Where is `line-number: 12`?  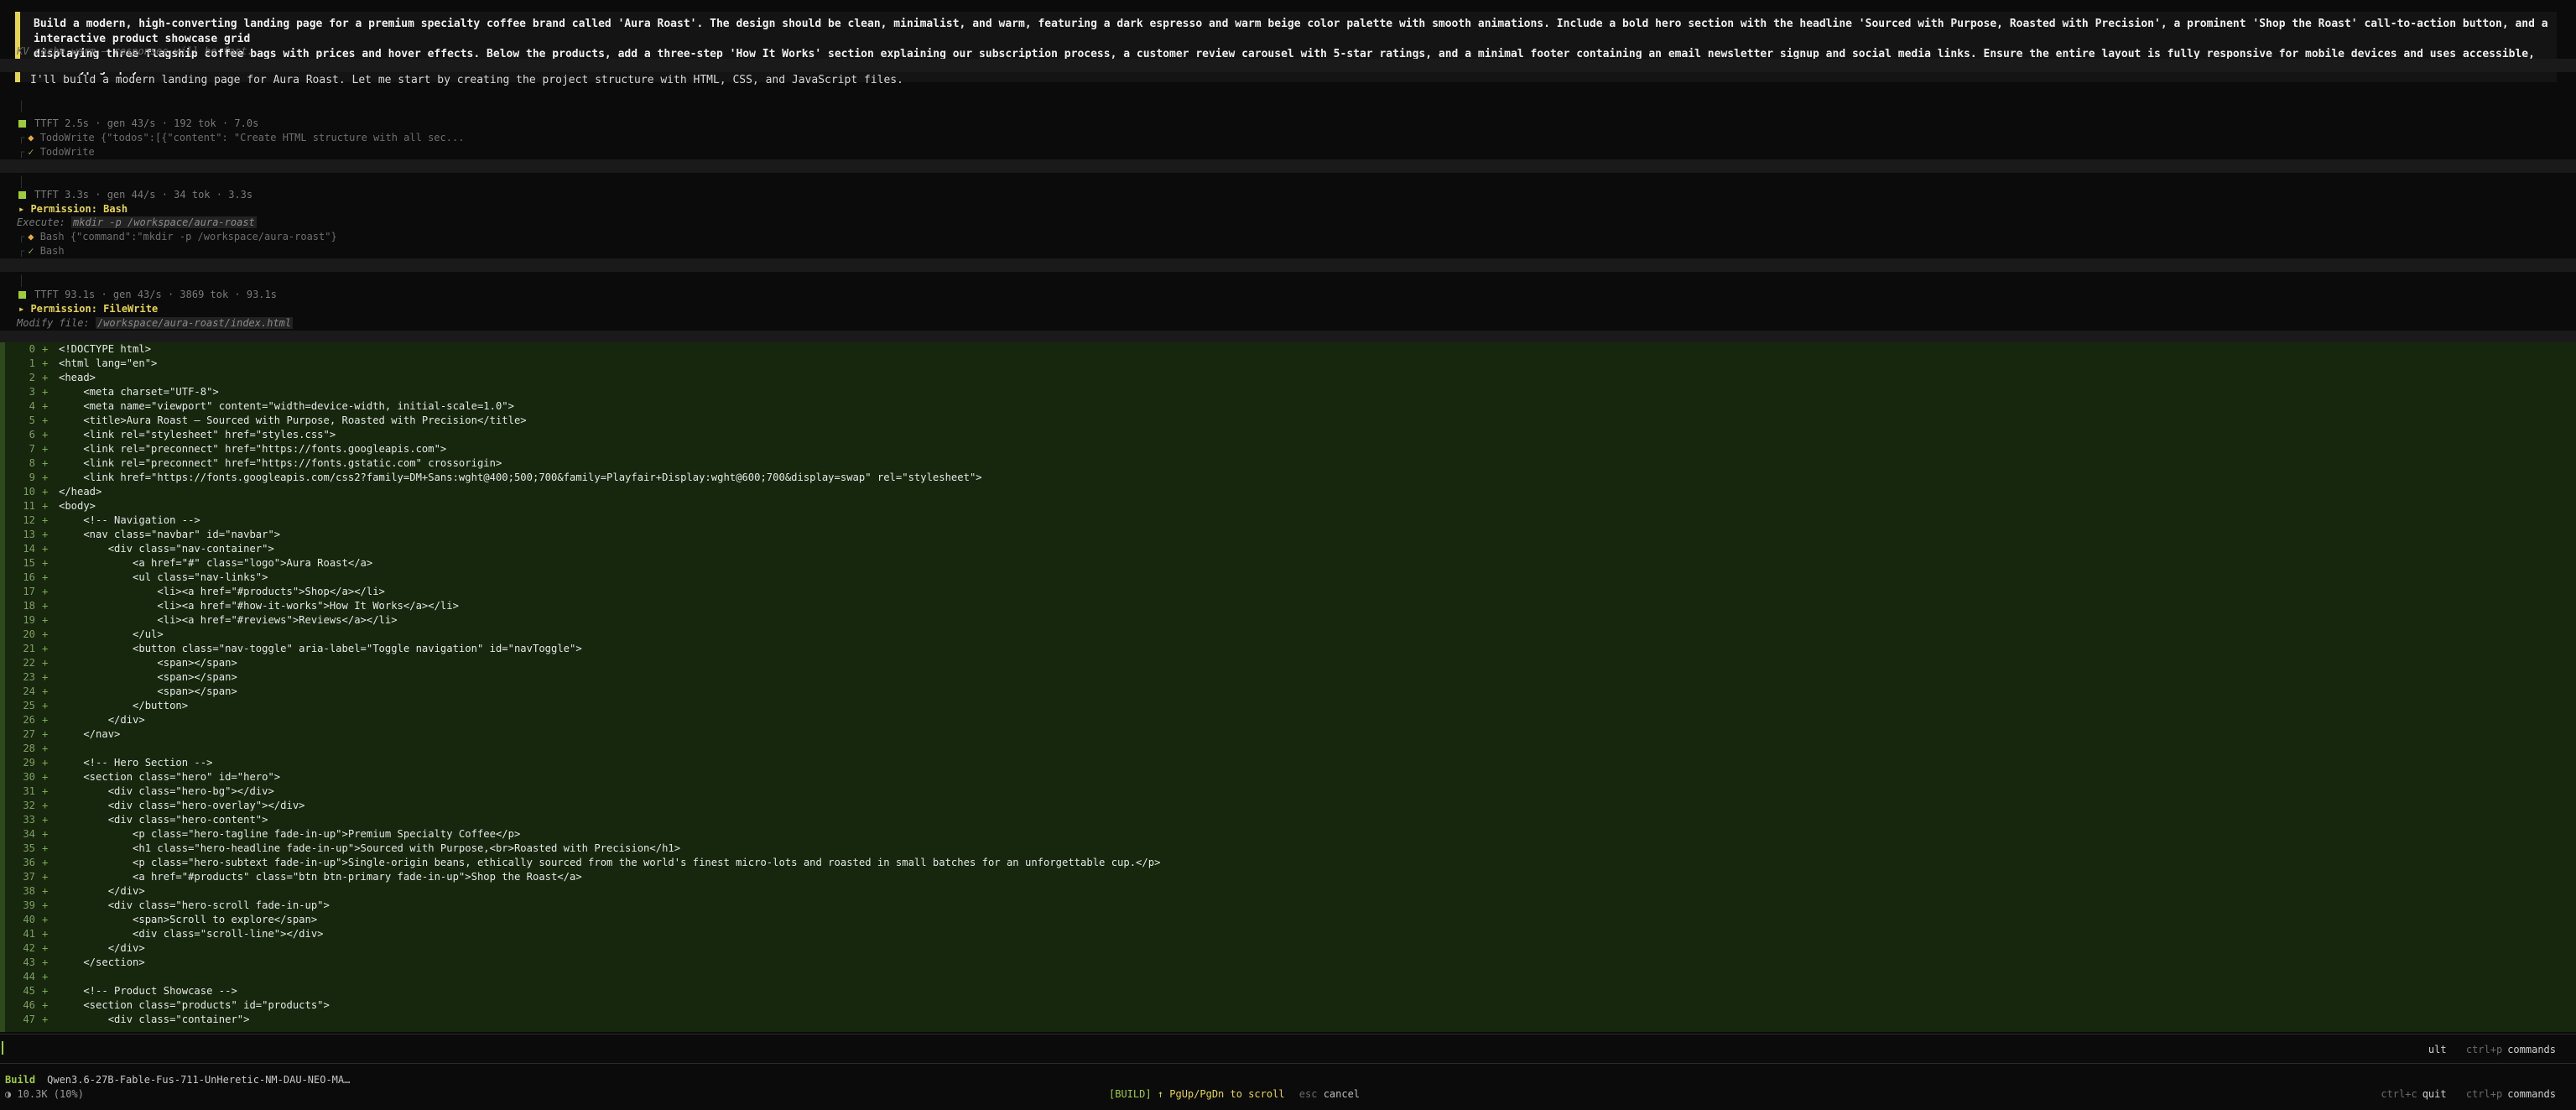
line-number: 12 is located at coordinates (29, 520).